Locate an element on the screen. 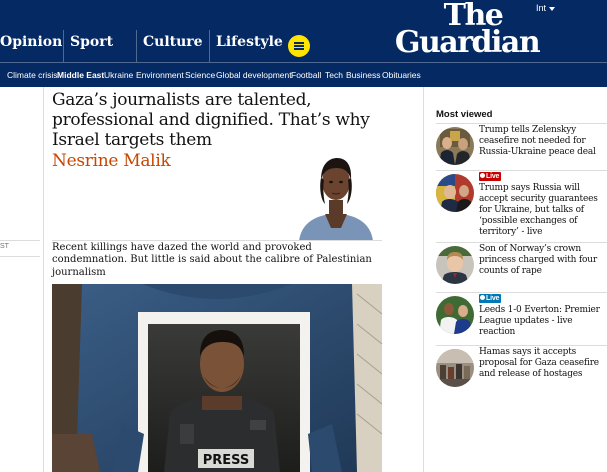  subnav-middle-east: Middle East is located at coordinates (80, 75).